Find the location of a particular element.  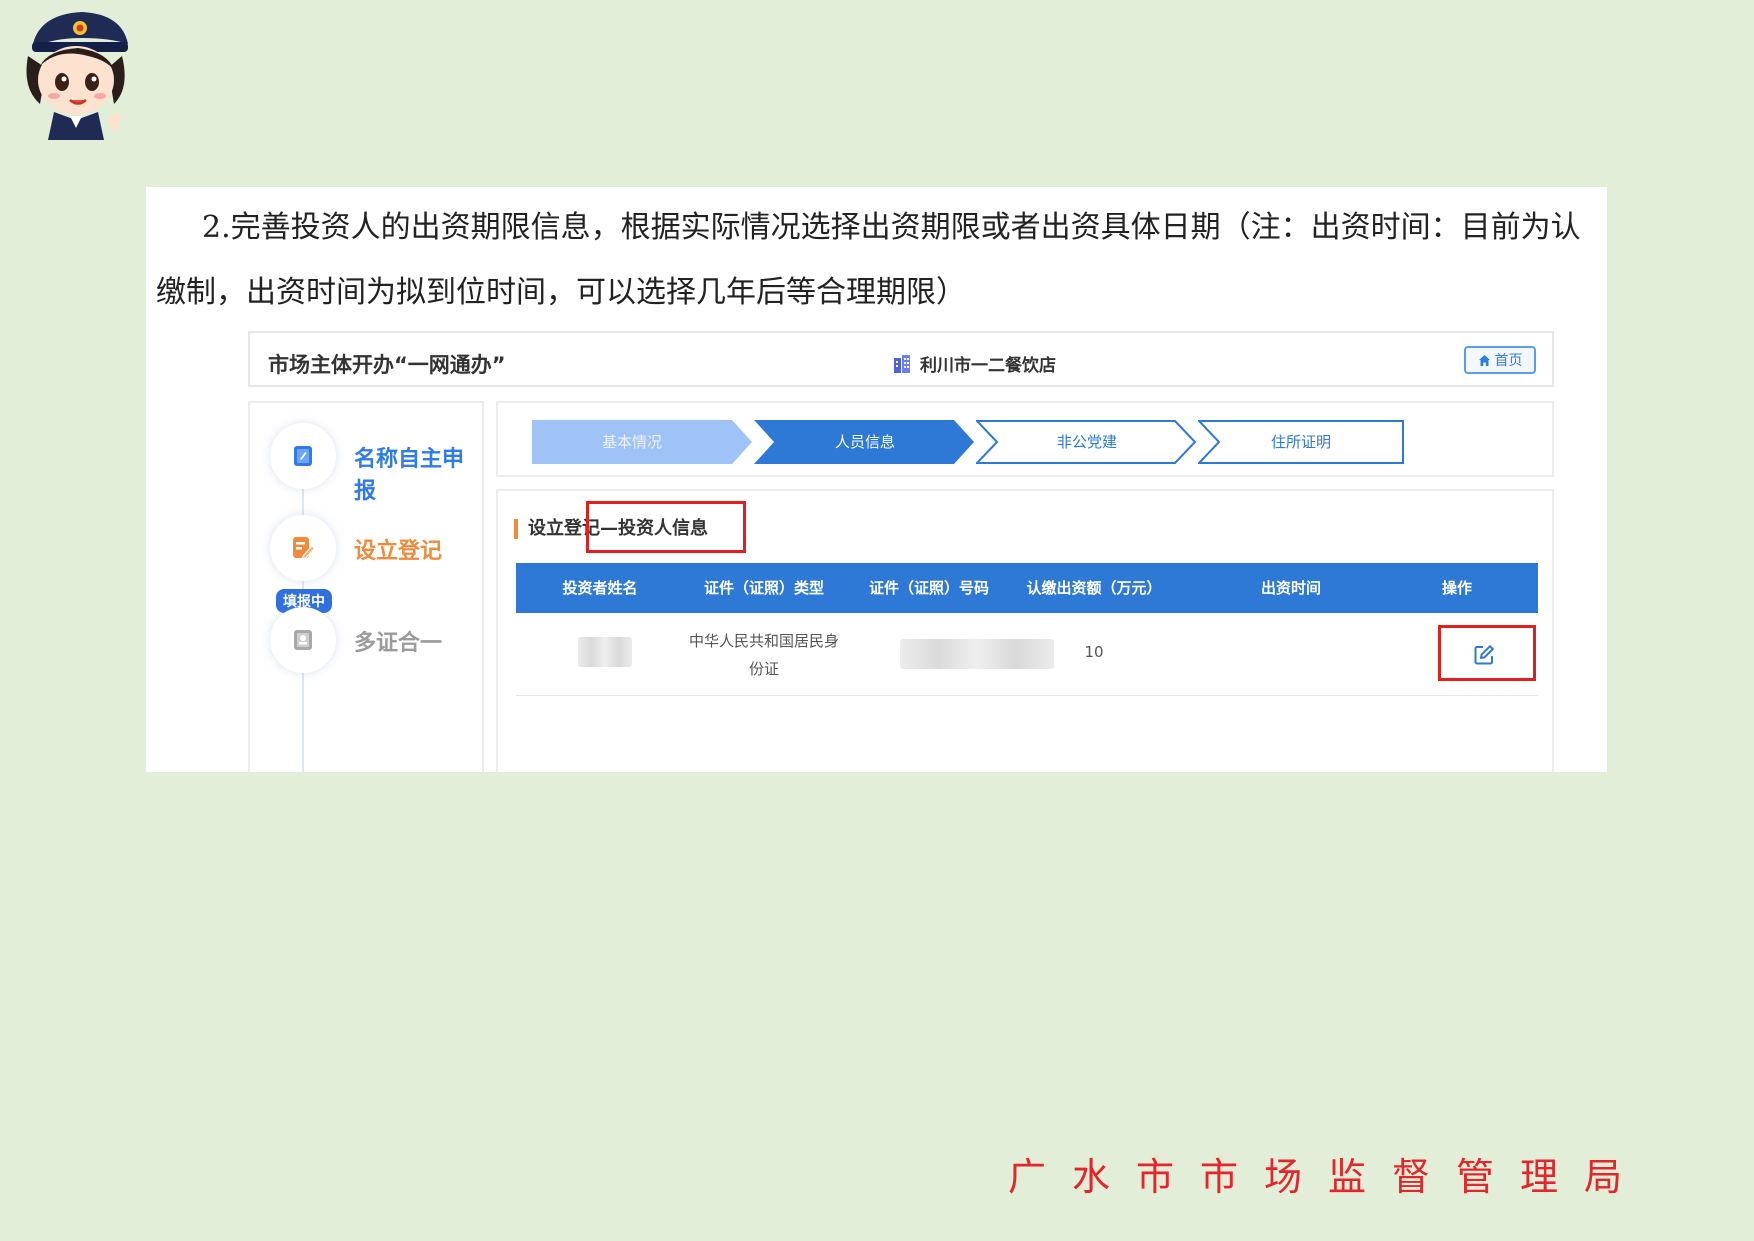

id-type-line: 份证 is located at coordinates (763, 669).